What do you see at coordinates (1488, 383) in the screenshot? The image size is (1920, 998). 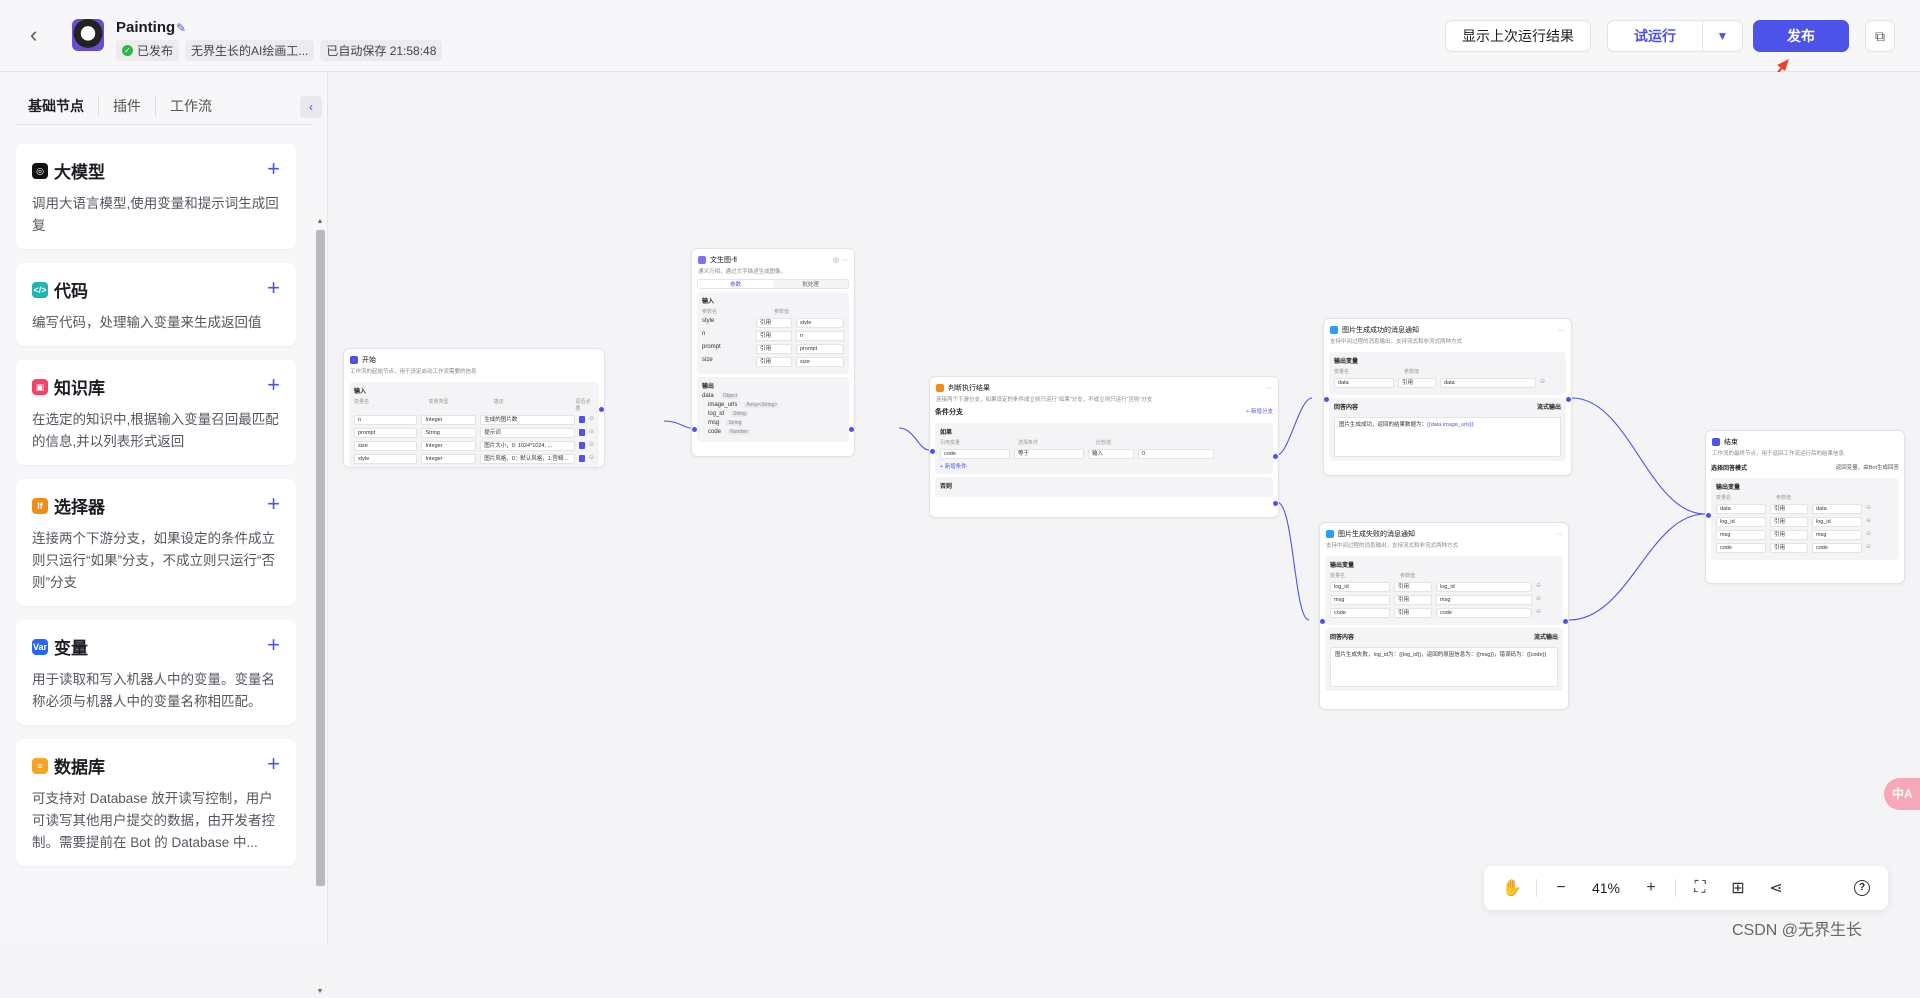 I see `ref-value-select: data` at bounding box center [1488, 383].